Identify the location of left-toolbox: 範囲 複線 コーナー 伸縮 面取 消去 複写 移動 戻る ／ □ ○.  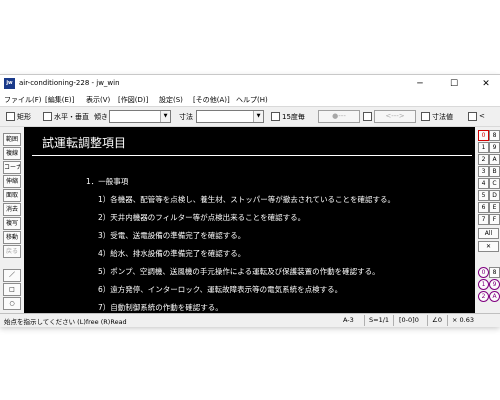
(11, 220).